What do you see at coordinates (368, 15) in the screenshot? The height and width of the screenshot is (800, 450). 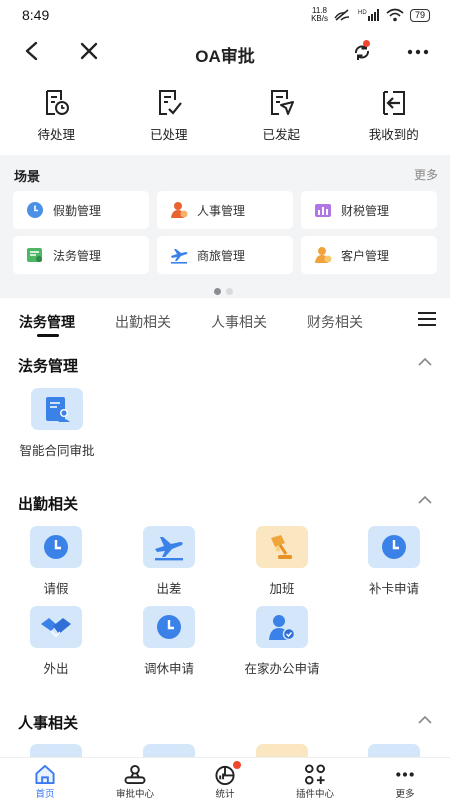 I see `hd-signal-icon: HD` at bounding box center [368, 15].